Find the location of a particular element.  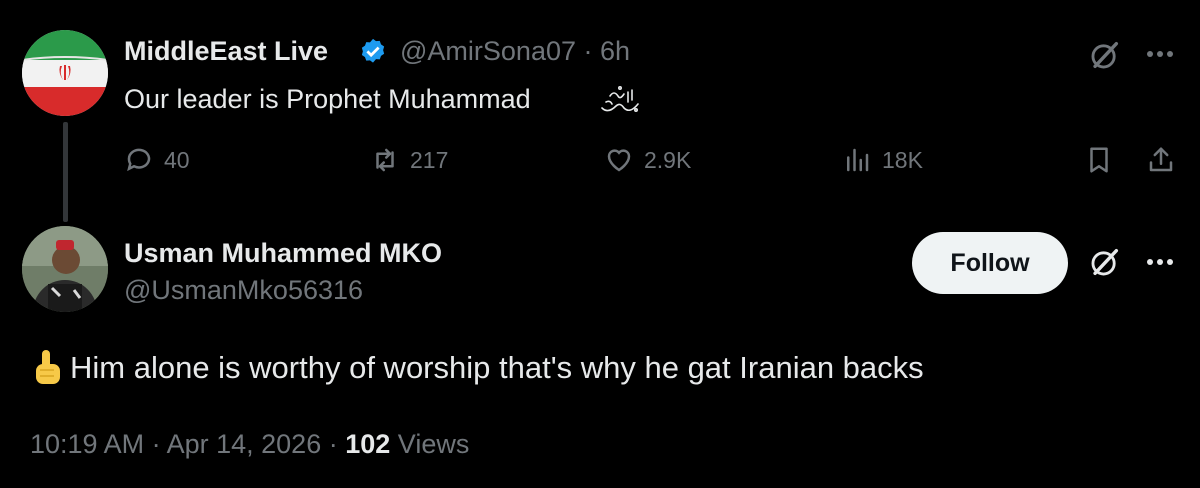

views-count: 18K is located at coordinates (902, 159).